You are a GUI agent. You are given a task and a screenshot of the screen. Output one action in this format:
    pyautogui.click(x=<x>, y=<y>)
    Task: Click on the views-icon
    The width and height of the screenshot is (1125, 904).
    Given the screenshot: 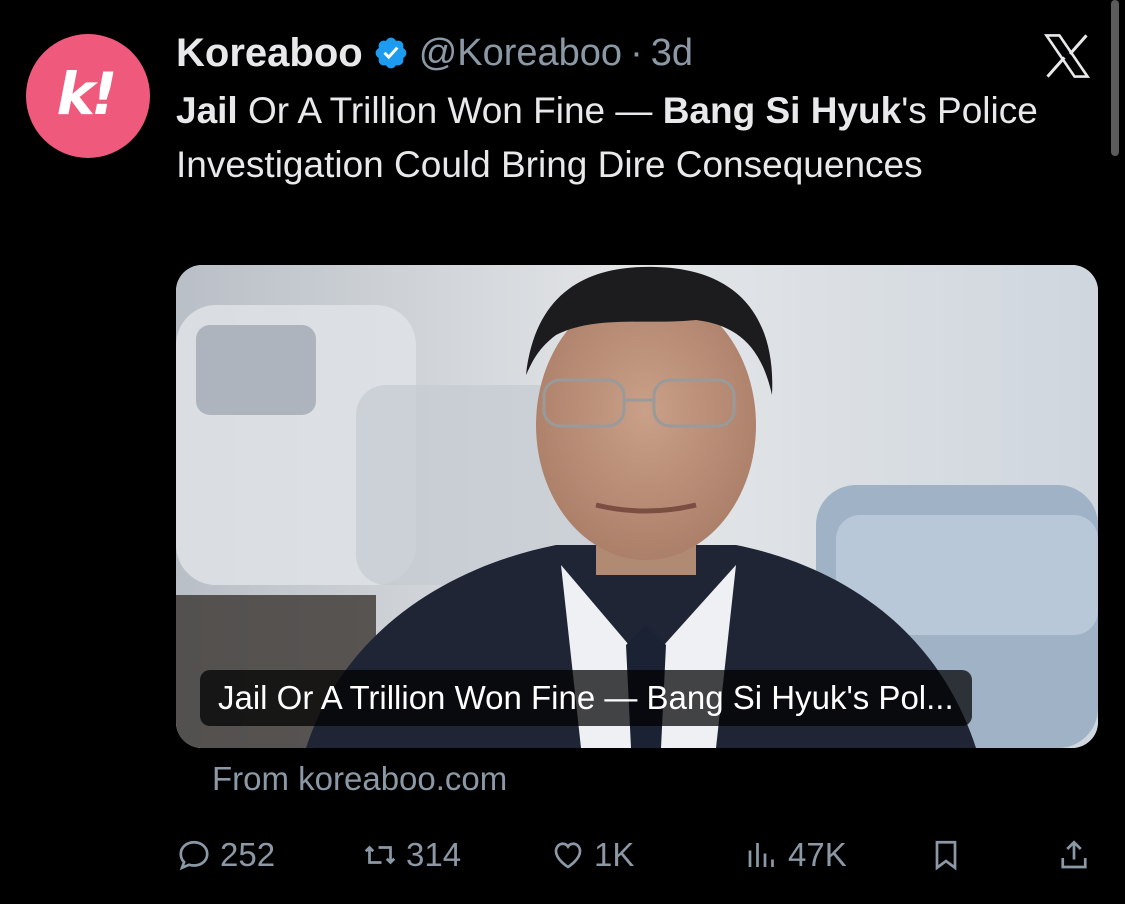 What is the action you would take?
    pyautogui.click(x=761, y=855)
    